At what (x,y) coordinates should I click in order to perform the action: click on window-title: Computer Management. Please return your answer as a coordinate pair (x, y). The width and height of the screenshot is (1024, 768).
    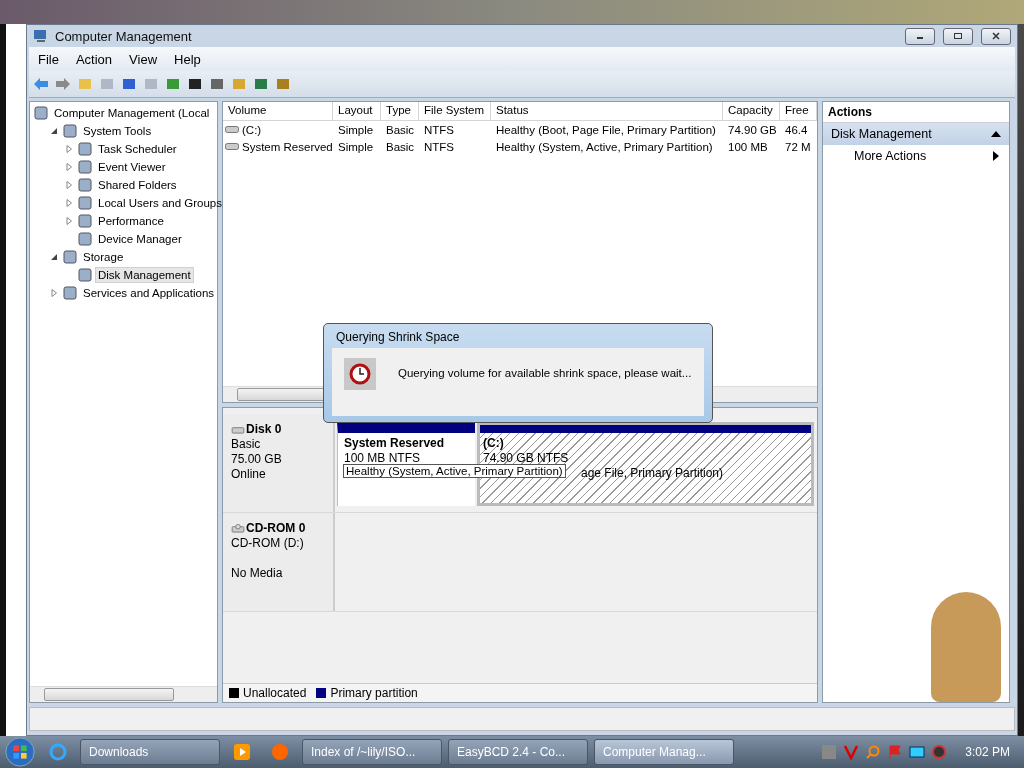
    Looking at the image, I should click on (123, 36).